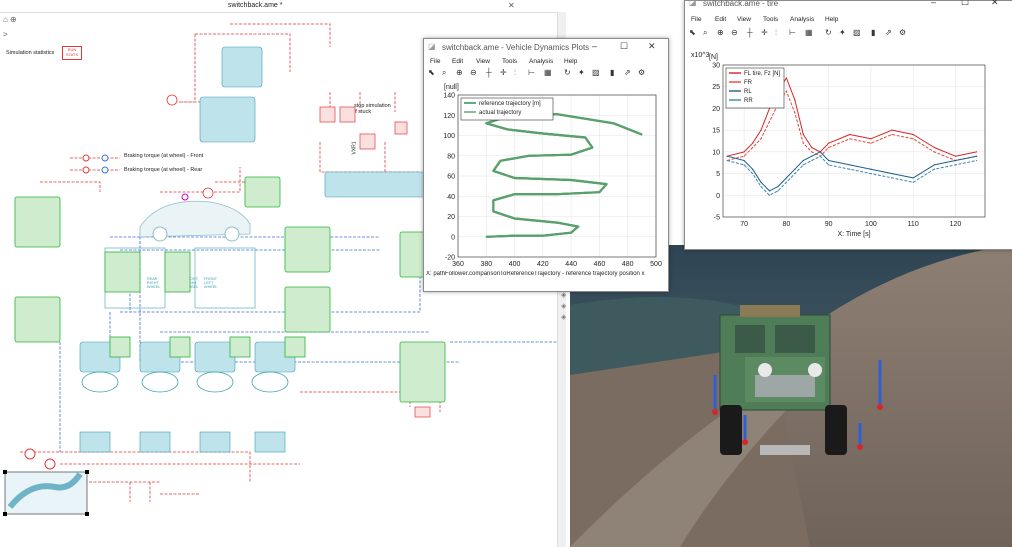 This screenshot has height=547, width=1012. Describe the element at coordinates (451, 156) in the screenshot. I see `y-tick-label: 80` at that location.